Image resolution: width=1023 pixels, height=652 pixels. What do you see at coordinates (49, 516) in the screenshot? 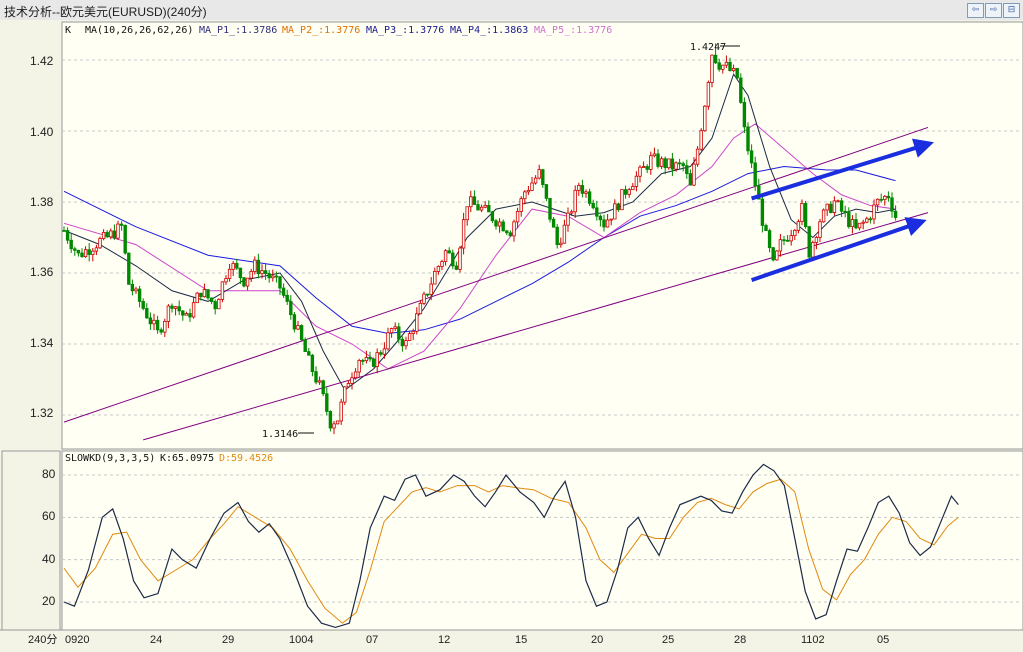
I see `kd-y-tick: 60` at bounding box center [49, 516].